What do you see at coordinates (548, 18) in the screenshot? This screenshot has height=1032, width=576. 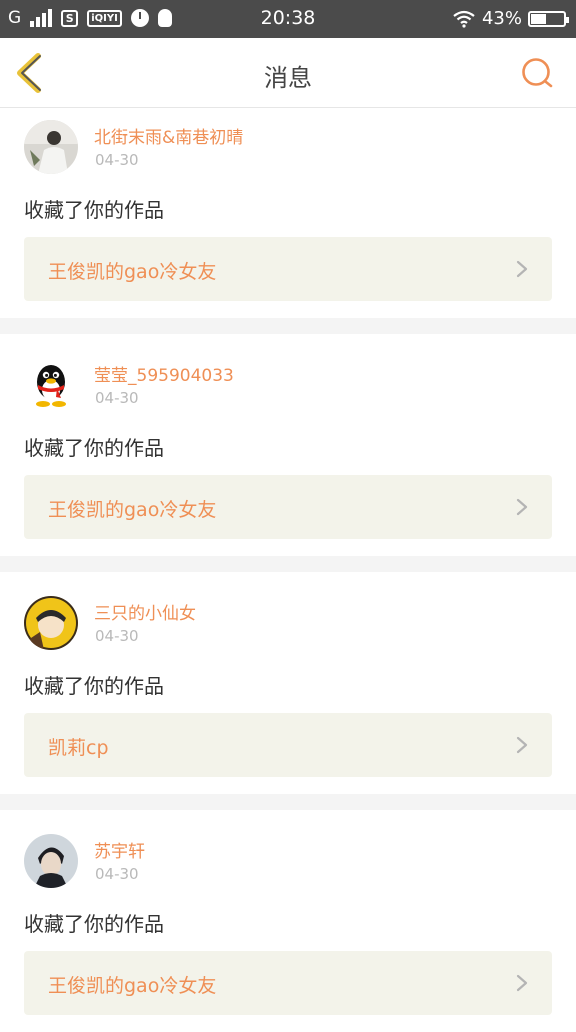 I see `battery-icon` at bounding box center [548, 18].